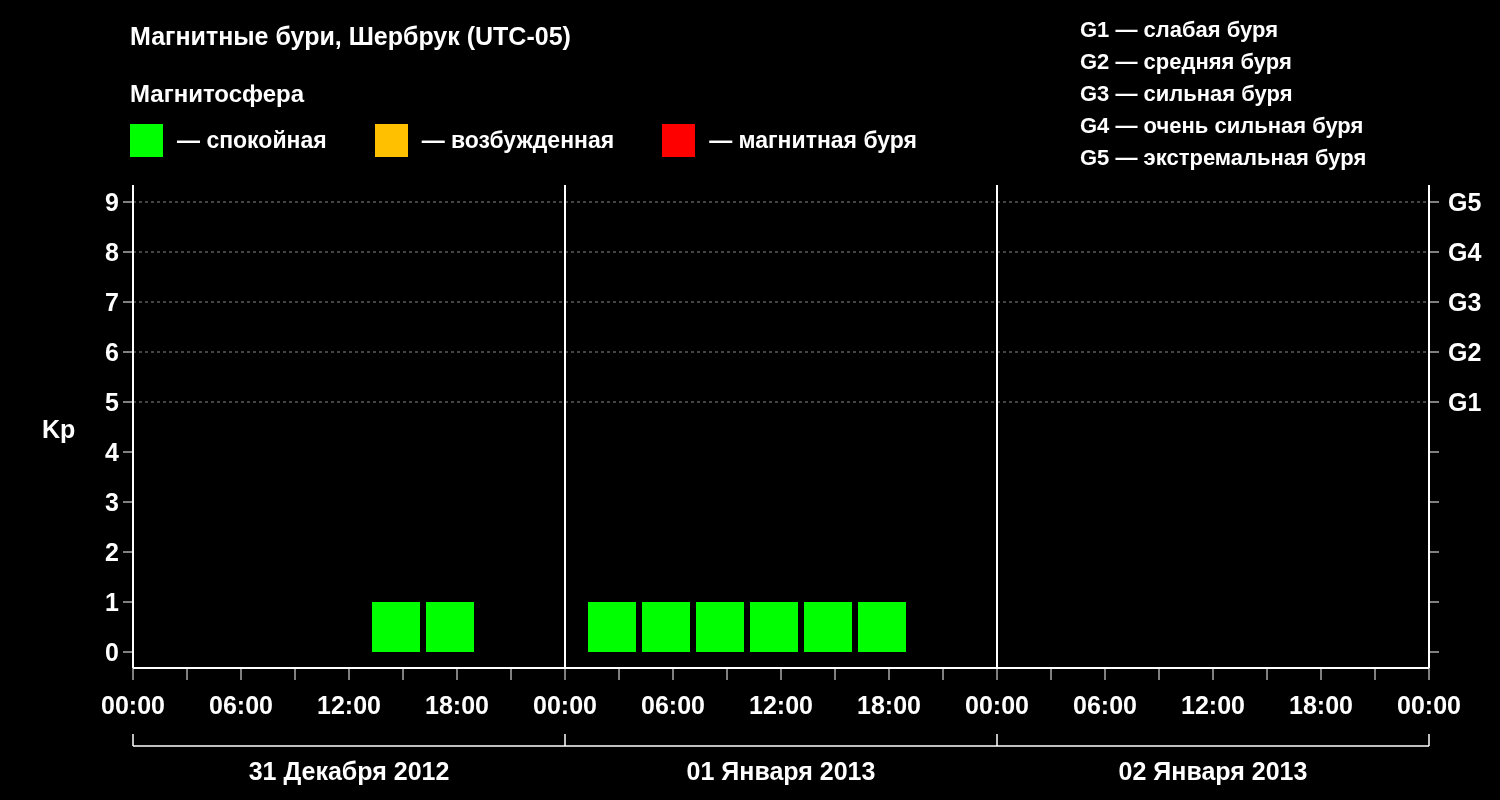 This screenshot has height=800, width=1500. What do you see at coordinates (781, 771) in the screenshot?
I see `date-label: 01 Января 2013` at bounding box center [781, 771].